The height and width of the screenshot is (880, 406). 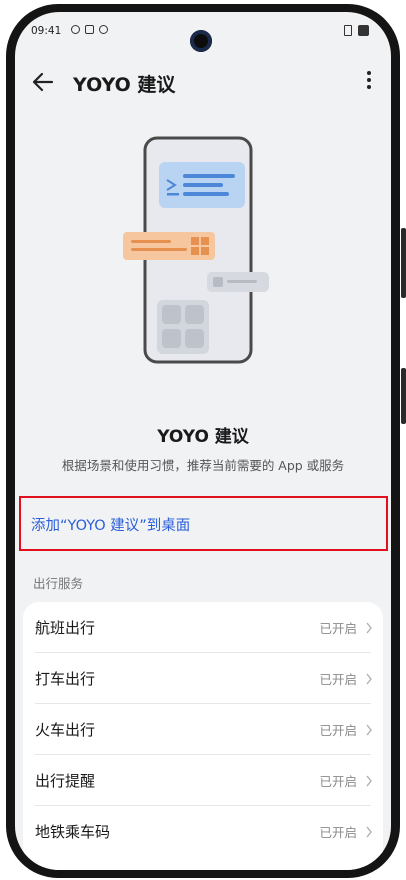 What do you see at coordinates (356, 30) in the screenshot?
I see `status-icons-right` at bounding box center [356, 30].